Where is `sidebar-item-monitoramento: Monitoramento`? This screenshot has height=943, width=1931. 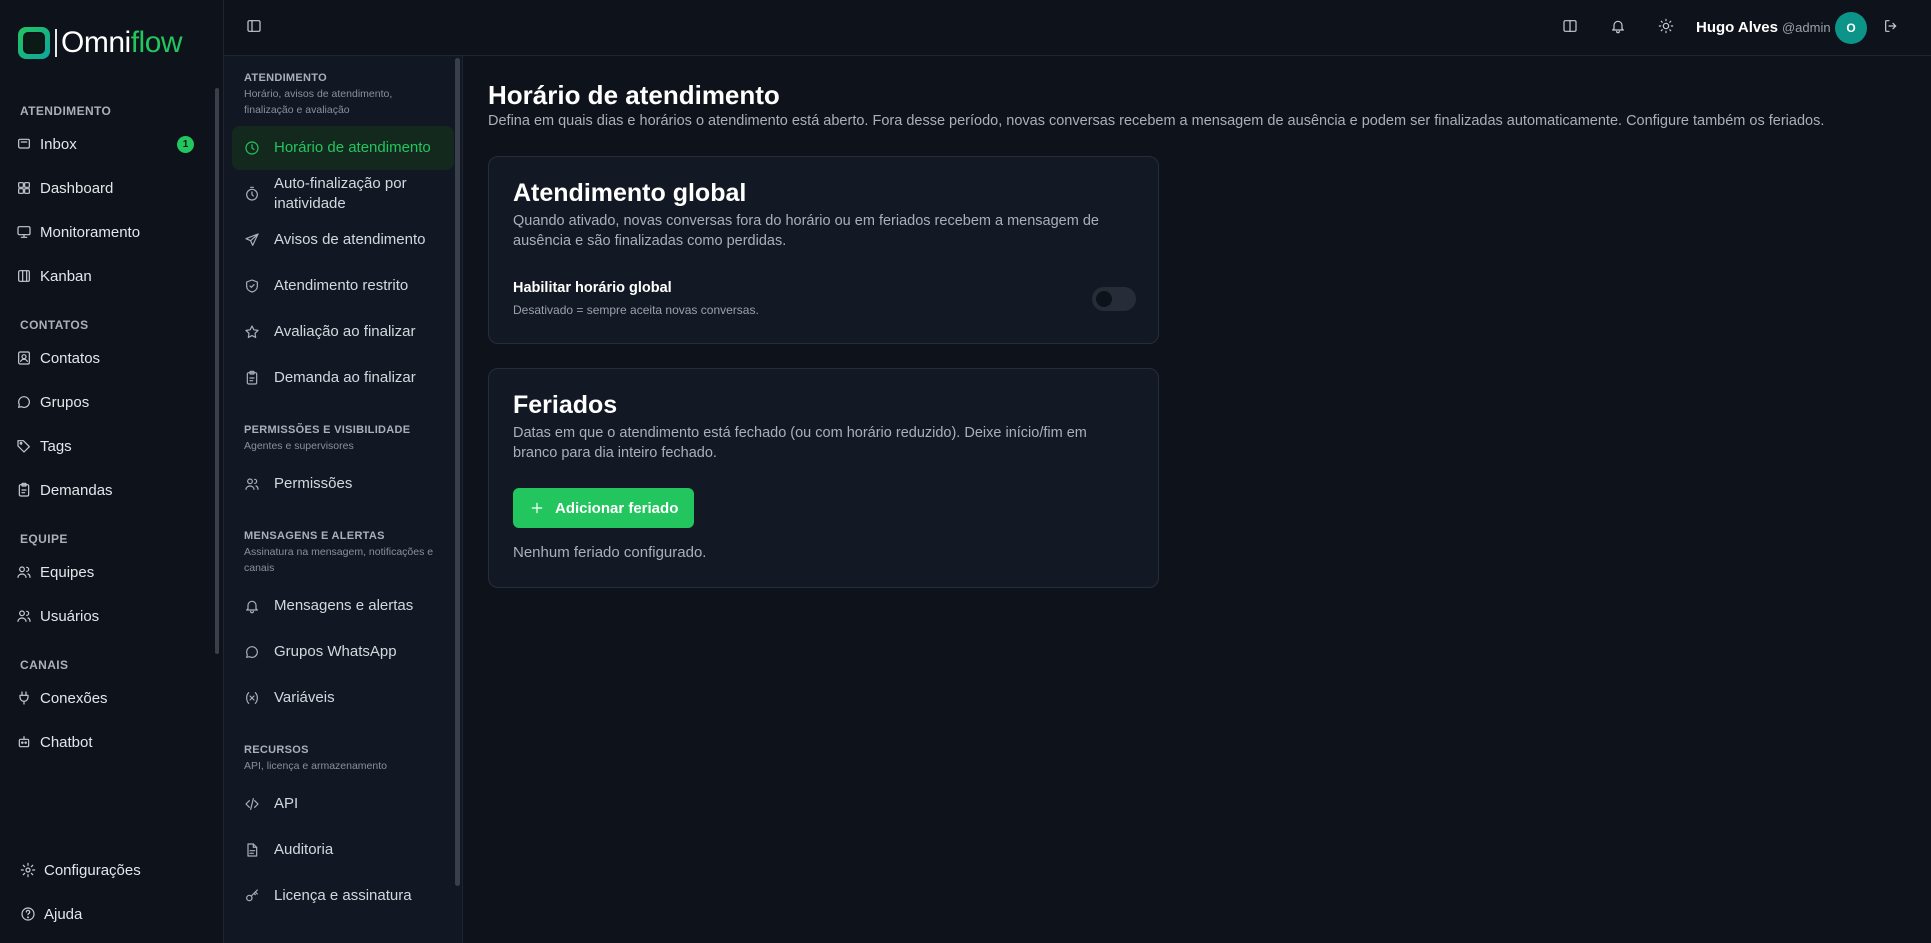 sidebar-item-monitoramento: Monitoramento is located at coordinates (105, 232).